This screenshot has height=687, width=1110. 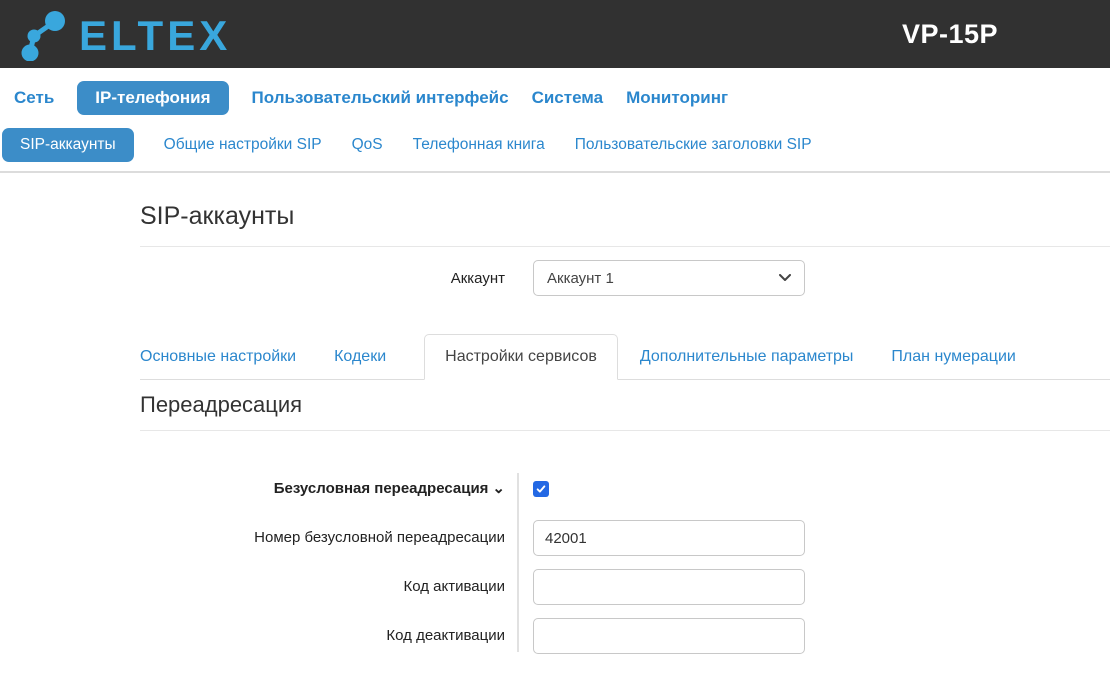 What do you see at coordinates (389, 488) in the screenshot?
I see `unconditional-forwarding-label: Безусловная переадресация ⌄` at bounding box center [389, 488].